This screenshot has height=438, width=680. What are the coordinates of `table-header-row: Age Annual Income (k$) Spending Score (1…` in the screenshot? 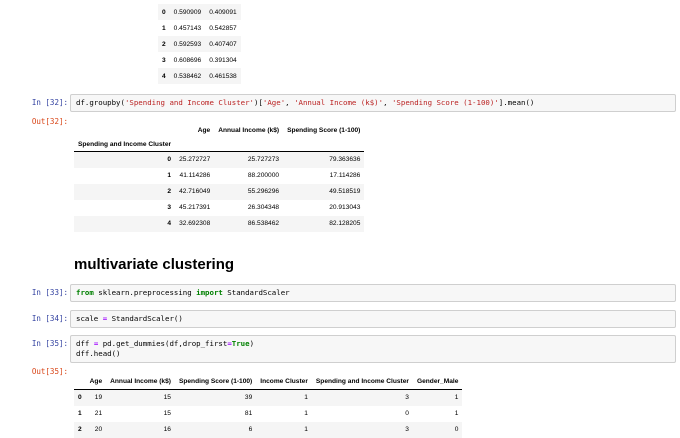 It's located at (219, 130).